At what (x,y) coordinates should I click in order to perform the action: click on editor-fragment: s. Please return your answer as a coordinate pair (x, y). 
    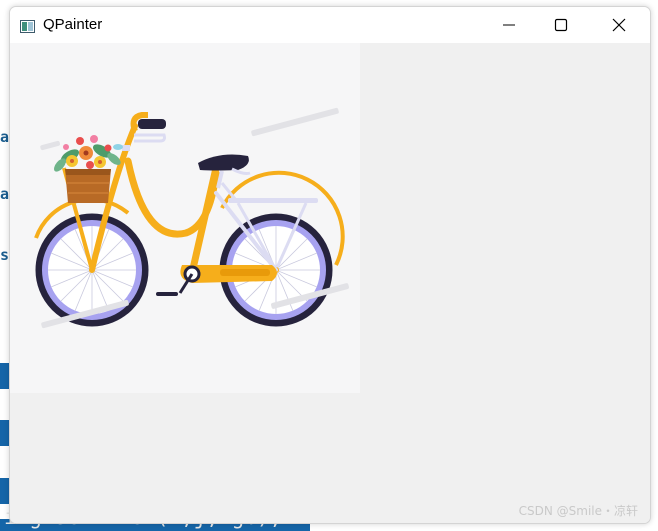
    Looking at the image, I should click on (5, 255).